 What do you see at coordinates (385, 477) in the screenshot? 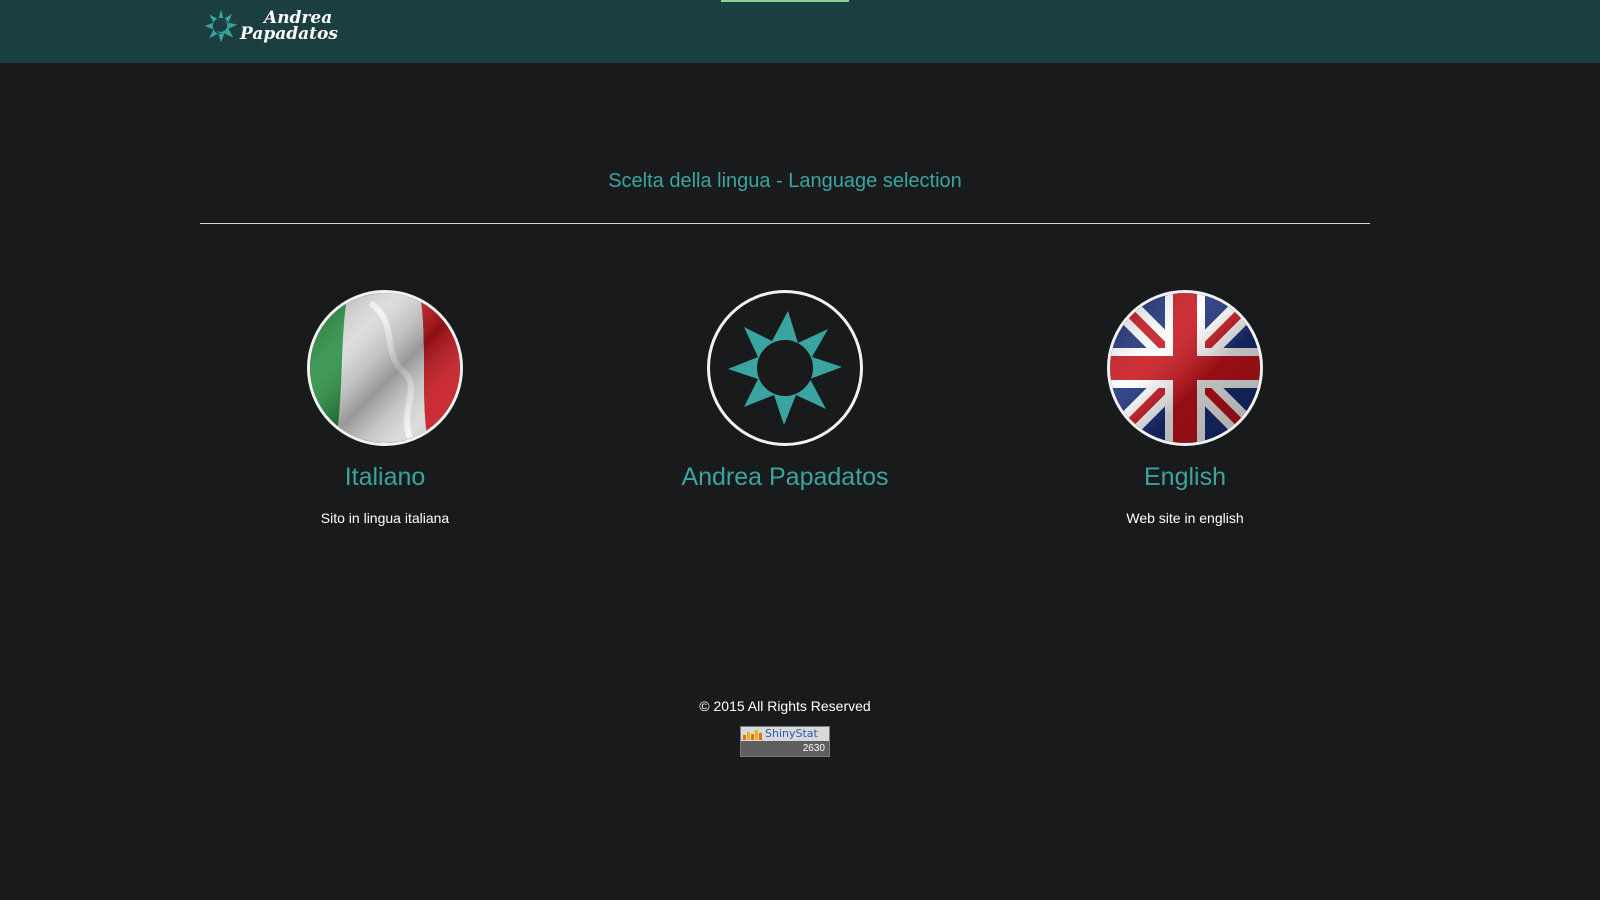
I see `option-label: Italiano` at bounding box center [385, 477].